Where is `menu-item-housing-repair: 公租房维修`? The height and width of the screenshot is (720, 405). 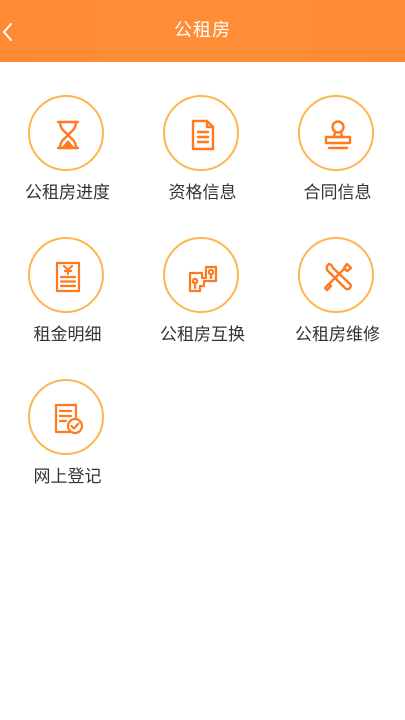 menu-item-housing-repair: 公租房维修 is located at coordinates (337, 274).